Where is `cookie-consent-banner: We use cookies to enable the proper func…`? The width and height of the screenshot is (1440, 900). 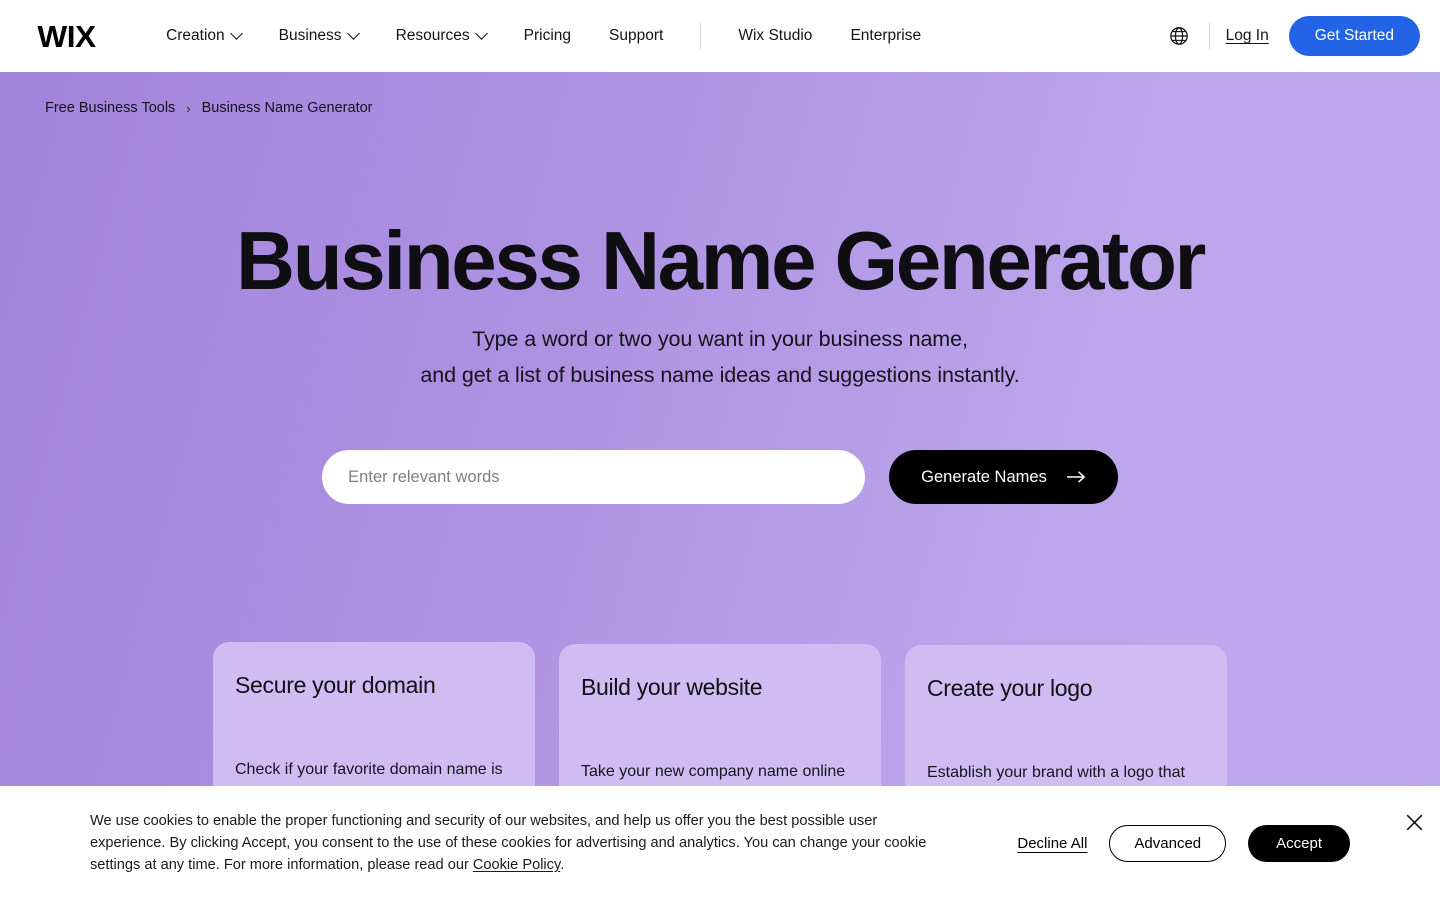 cookie-consent-banner: We use cookies to enable the proper func… is located at coordinates (720, 843).